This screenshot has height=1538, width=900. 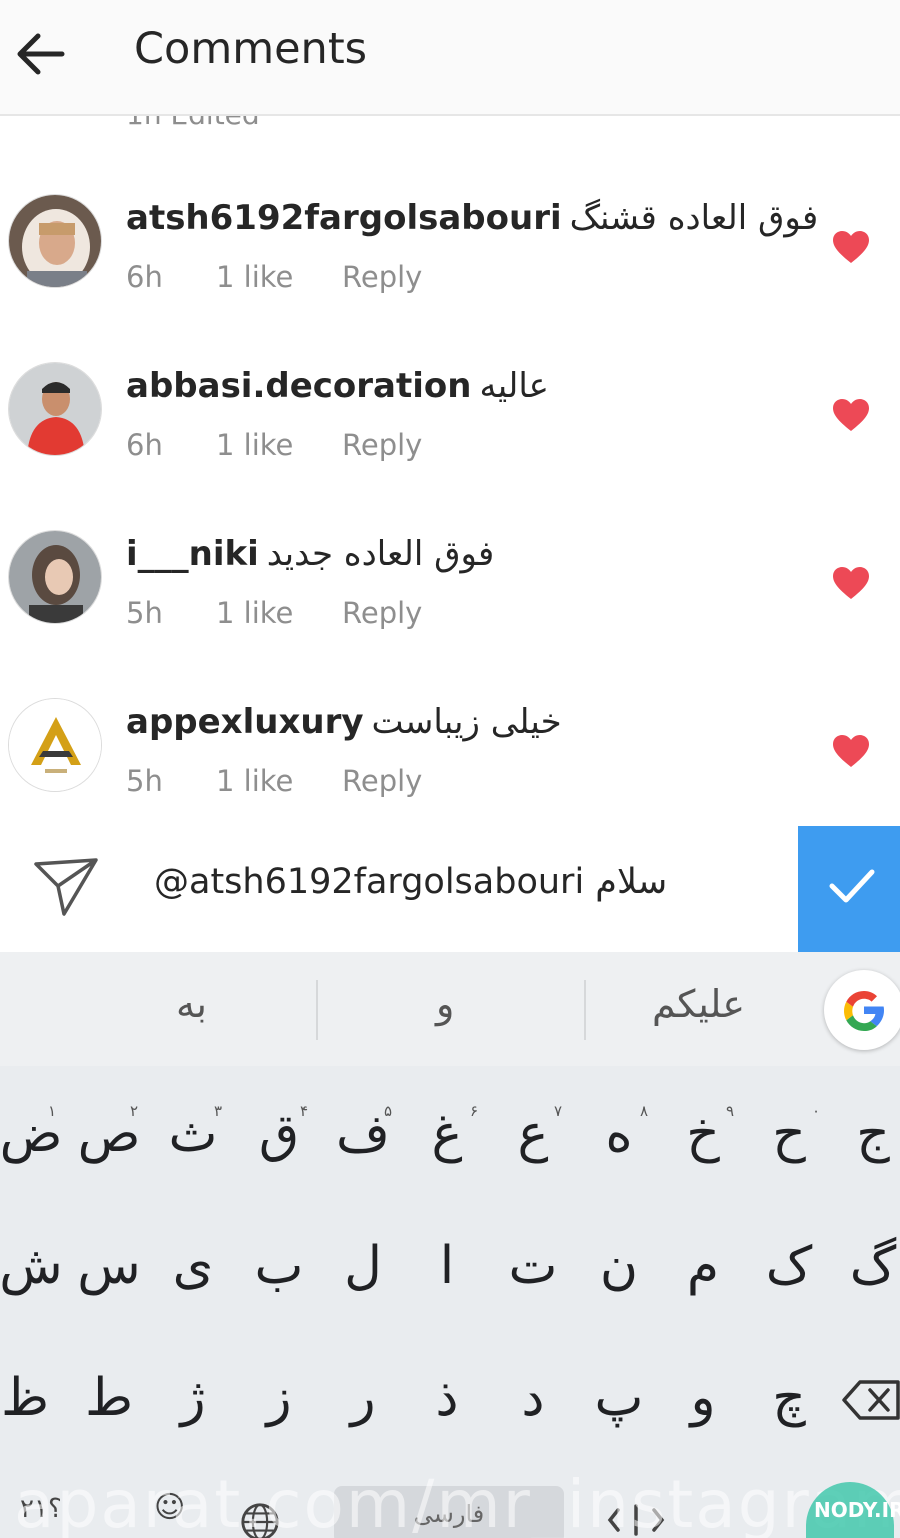 What do you see at coordinates (447, 1266) in the screenshot?
I see `key: ا` at bounding box center [447, 1266].